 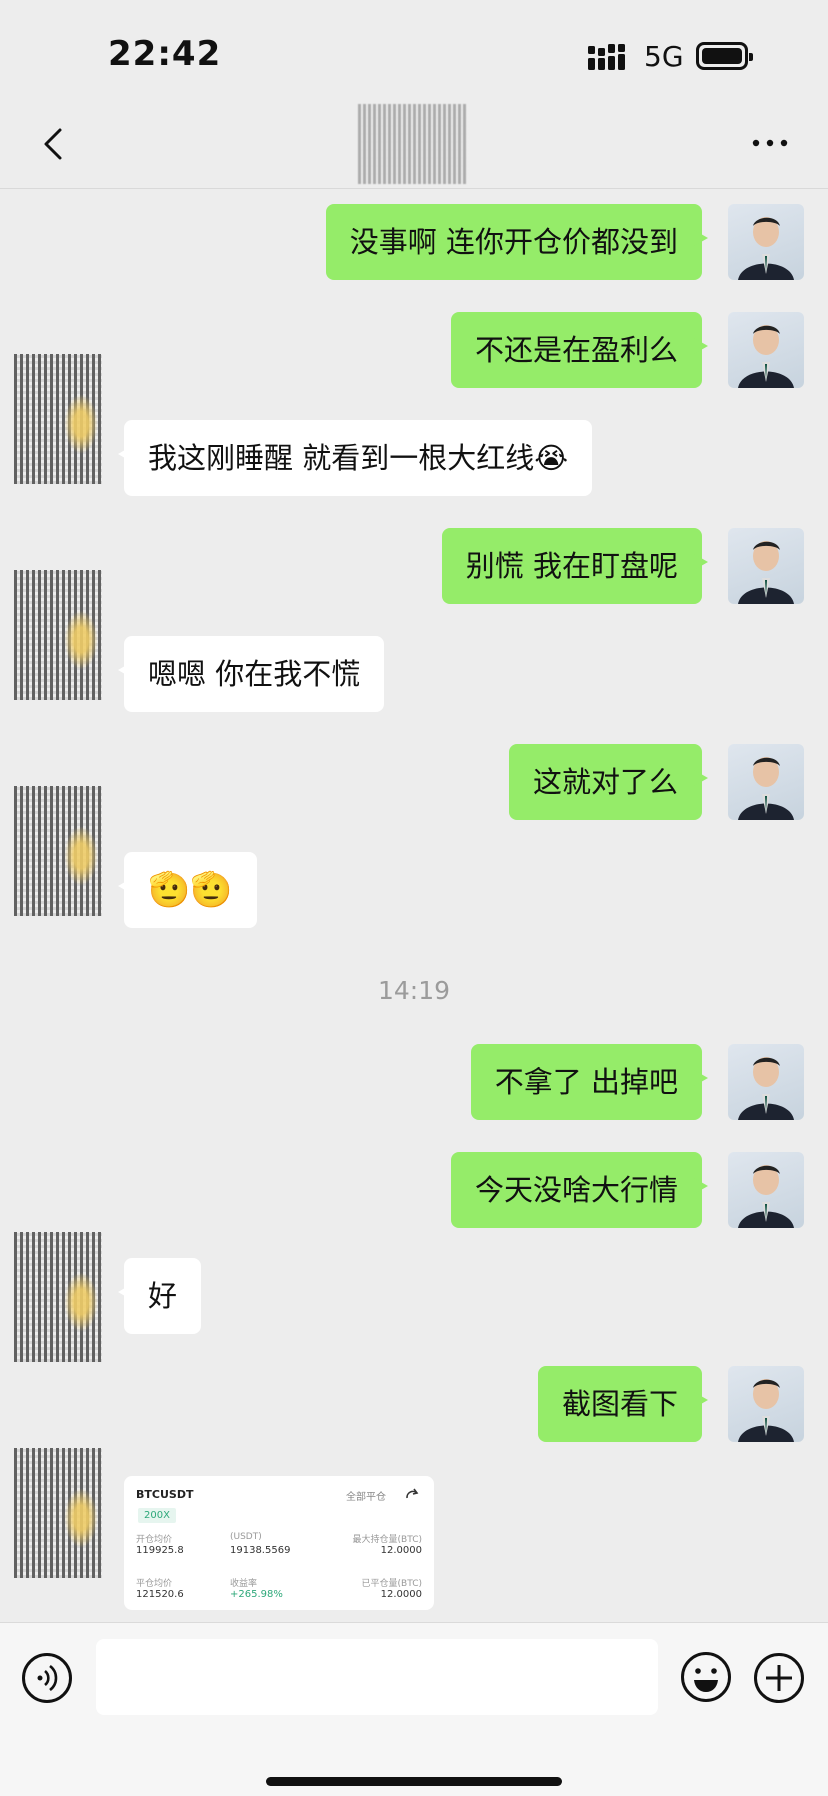 What do you see at coordinates (154, 1584) in the screenshot?
I see `close-avg-label: 平仓均价` at bounding box center [154, 1584].